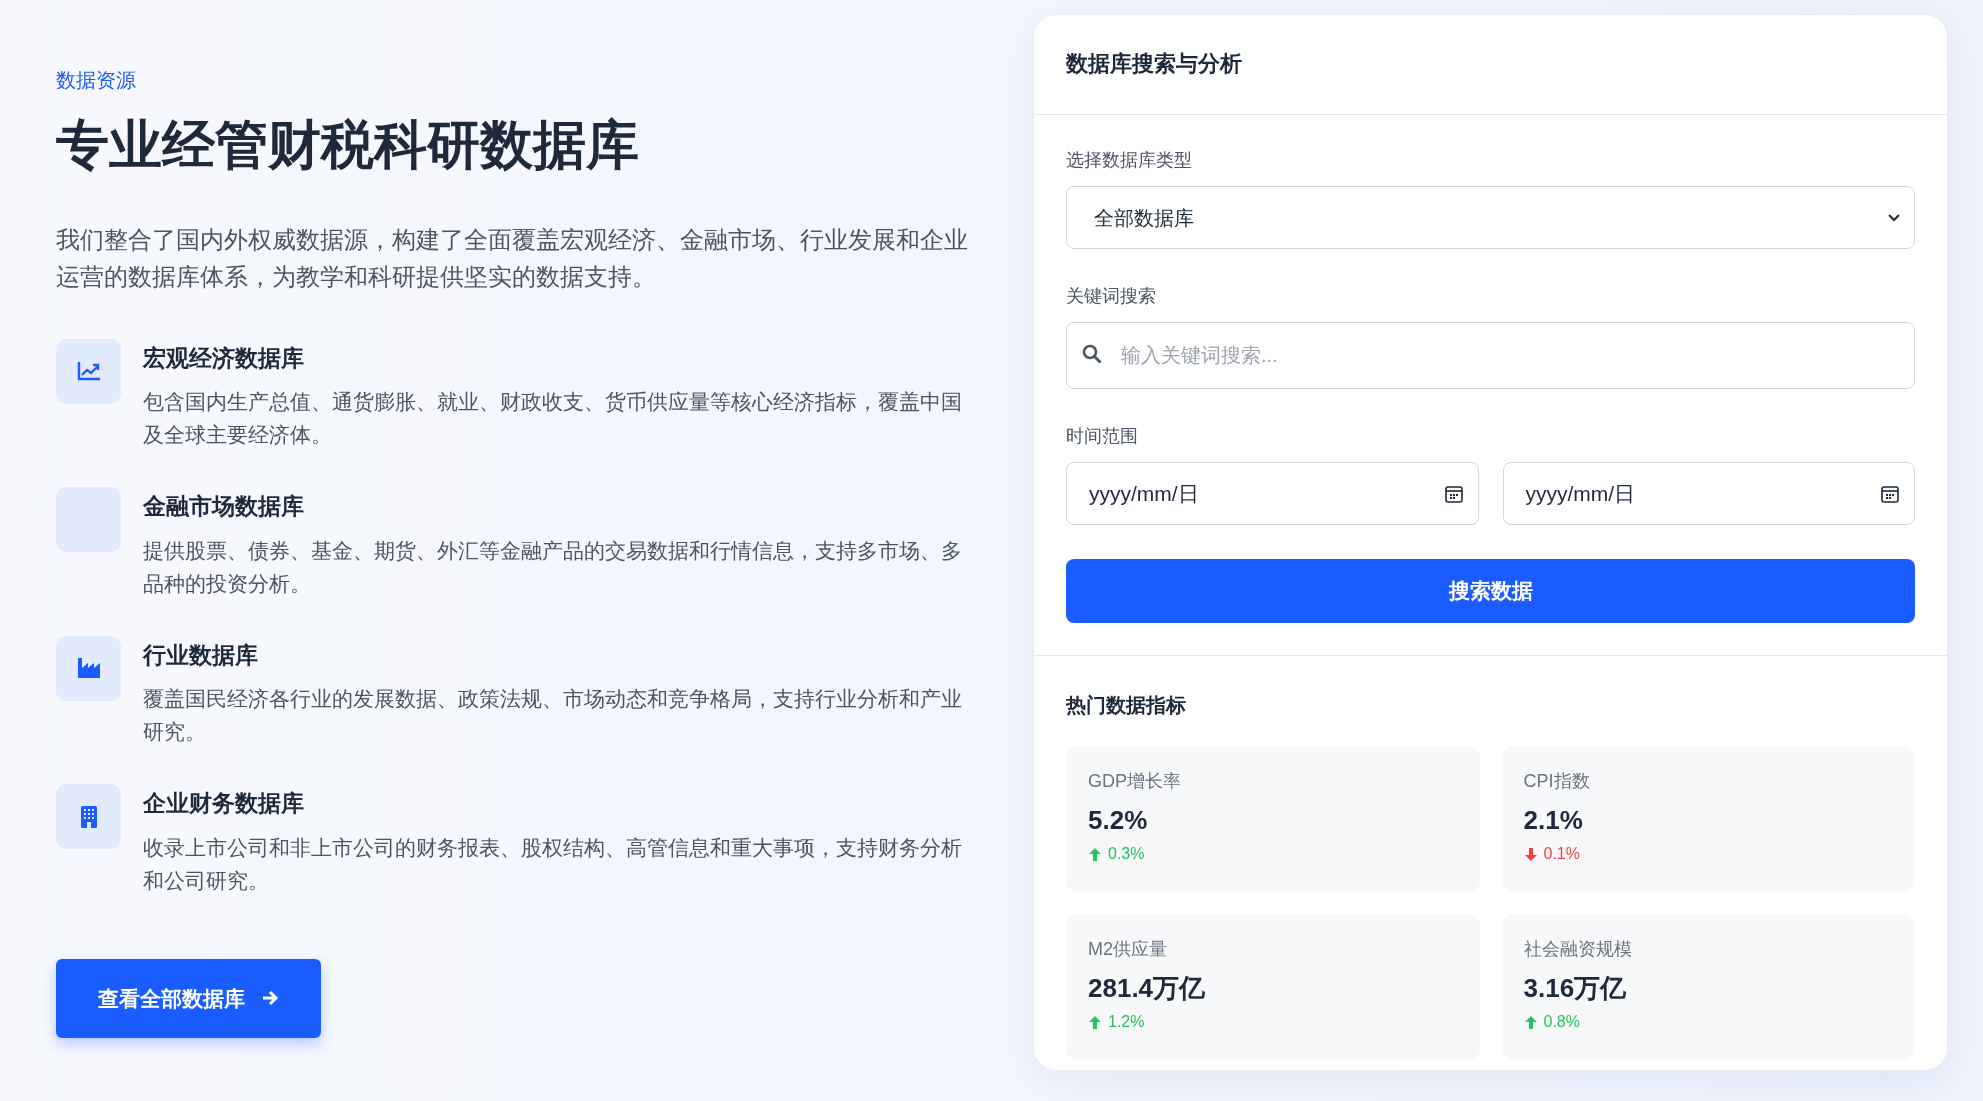 Image resolution: width=1983 pixels, height=1101 pixels. What do you see at coordinates (1894, 217) in the screenshot?
I see `chevron-down-icon` at bounding box center [1894, 217].